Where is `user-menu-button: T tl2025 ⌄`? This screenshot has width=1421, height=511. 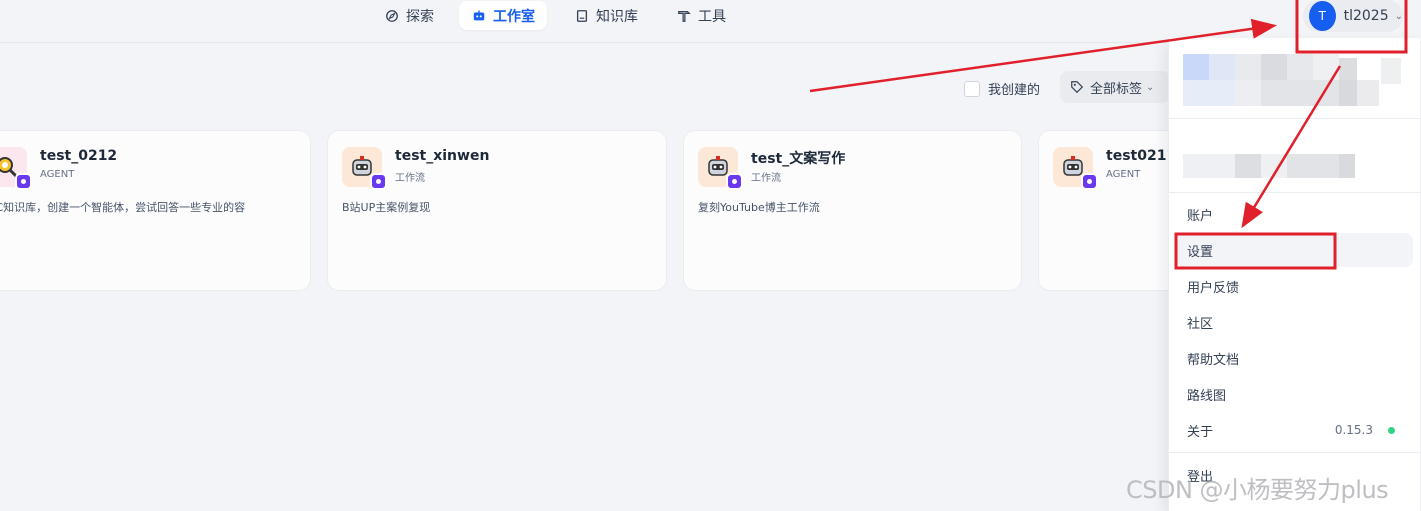
user-menu-button: T tl2025 ⌄ is located at coordinates (1353, 16).